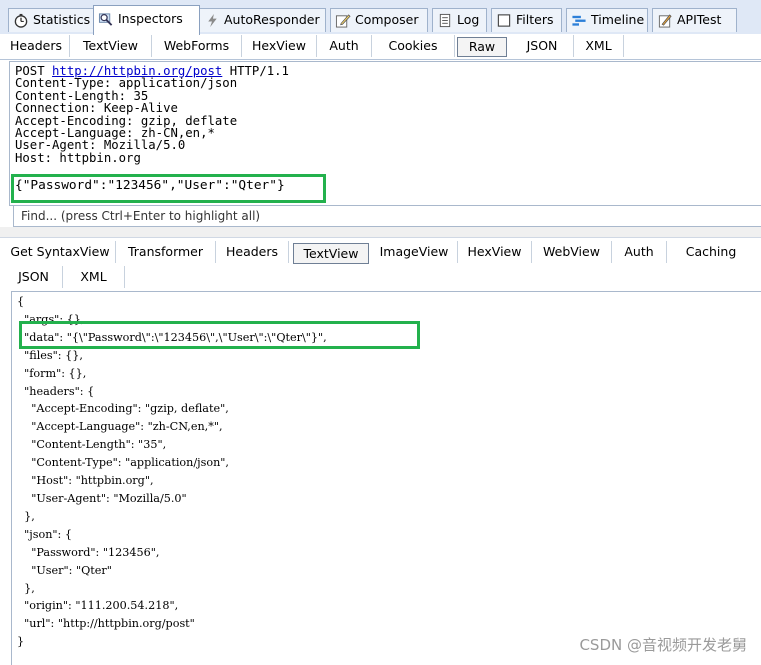 Image resolution: width=761 pixels, height=665 pixels. Describe the element at coordinates (279, 46) in the screenshot. I see `request-tab-hexview: HexView` at that location.